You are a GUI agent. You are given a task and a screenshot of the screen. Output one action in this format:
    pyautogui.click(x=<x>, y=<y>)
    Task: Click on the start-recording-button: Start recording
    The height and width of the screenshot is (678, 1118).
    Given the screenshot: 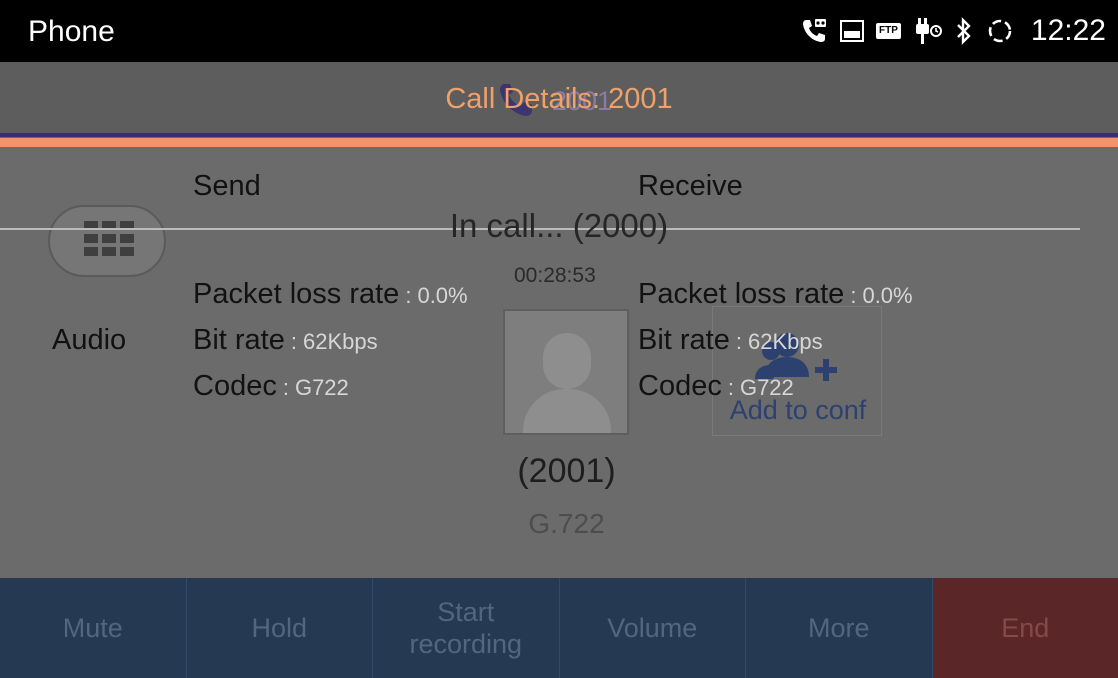 What is the action you would take?
    pyautogui.click(x=466, y=628)
    